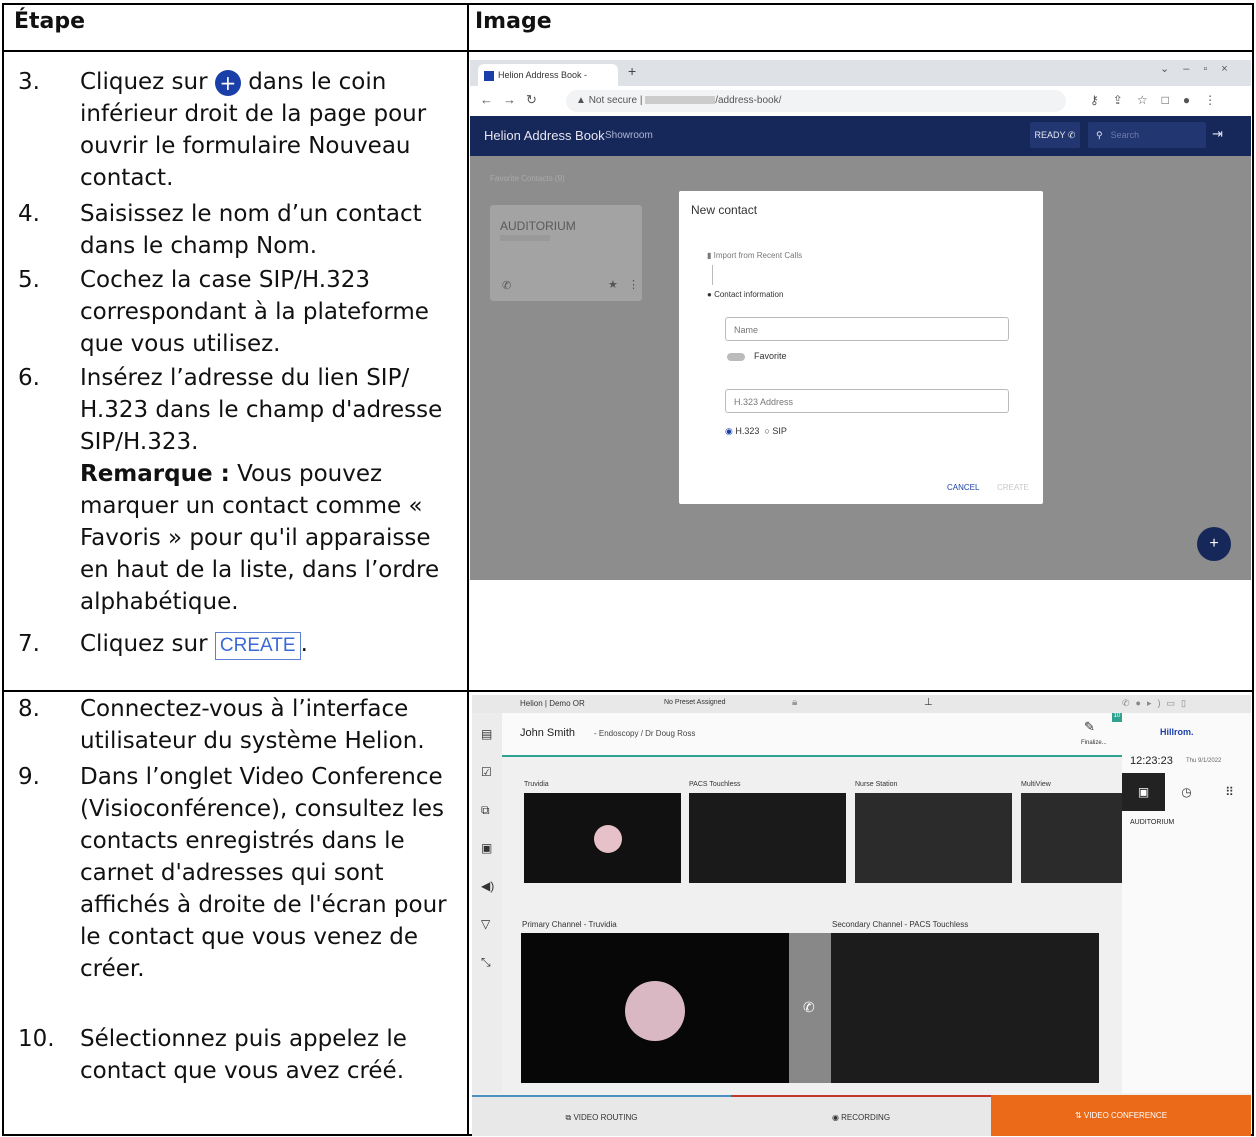 This screenshot has width=1256, height=1137. What do you see at coordinates (632, 71) in the screenshot?
I see `new-tab-icon: +` at bounding box center [632, 71].